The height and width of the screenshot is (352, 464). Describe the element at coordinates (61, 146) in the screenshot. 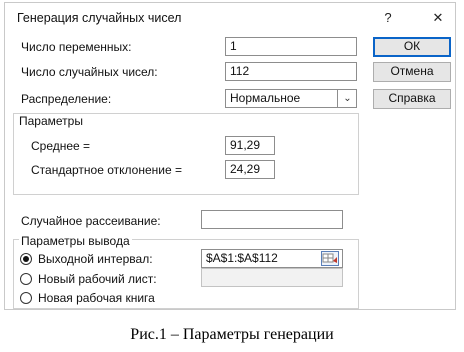

I see `mean-label: Среднее =` at that location.